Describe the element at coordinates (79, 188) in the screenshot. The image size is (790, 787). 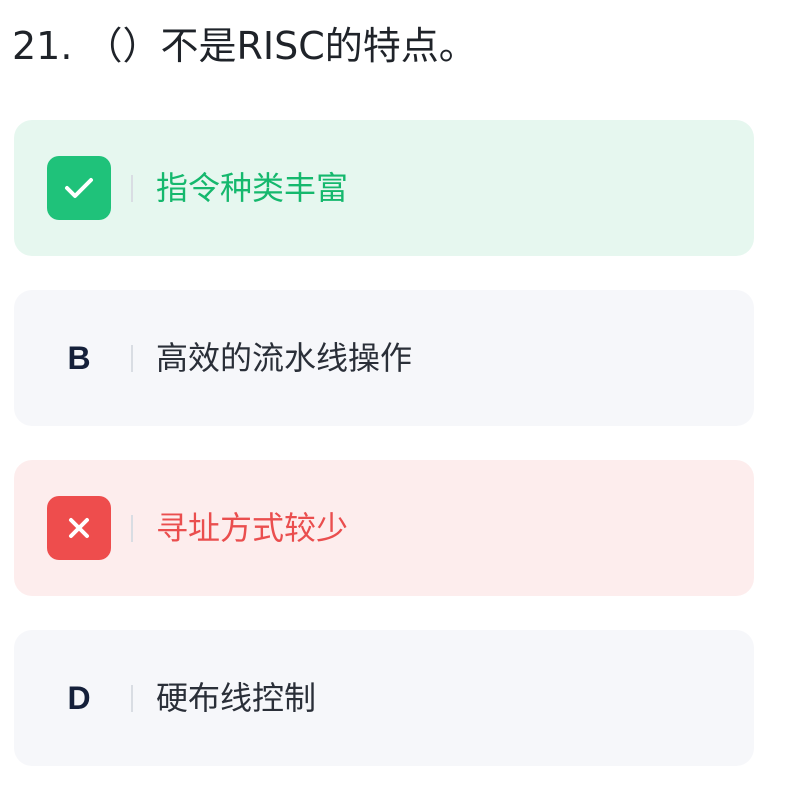
I see `check-icon` at that location.